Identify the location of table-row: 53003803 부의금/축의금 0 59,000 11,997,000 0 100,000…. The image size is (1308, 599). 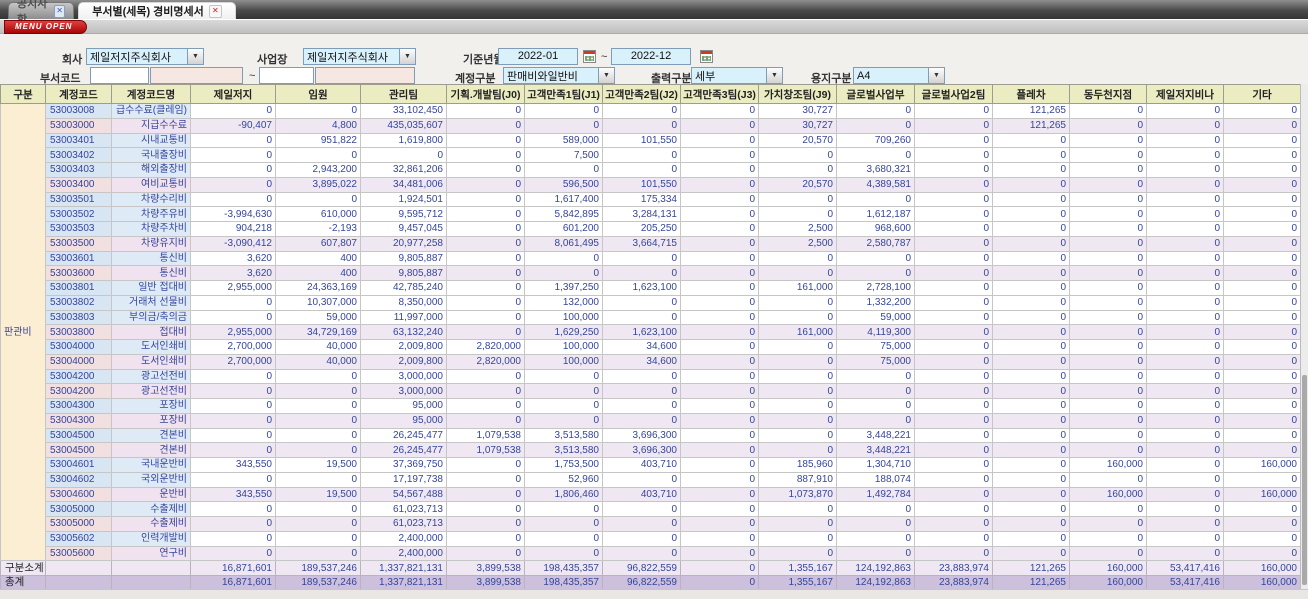
(651, 317).